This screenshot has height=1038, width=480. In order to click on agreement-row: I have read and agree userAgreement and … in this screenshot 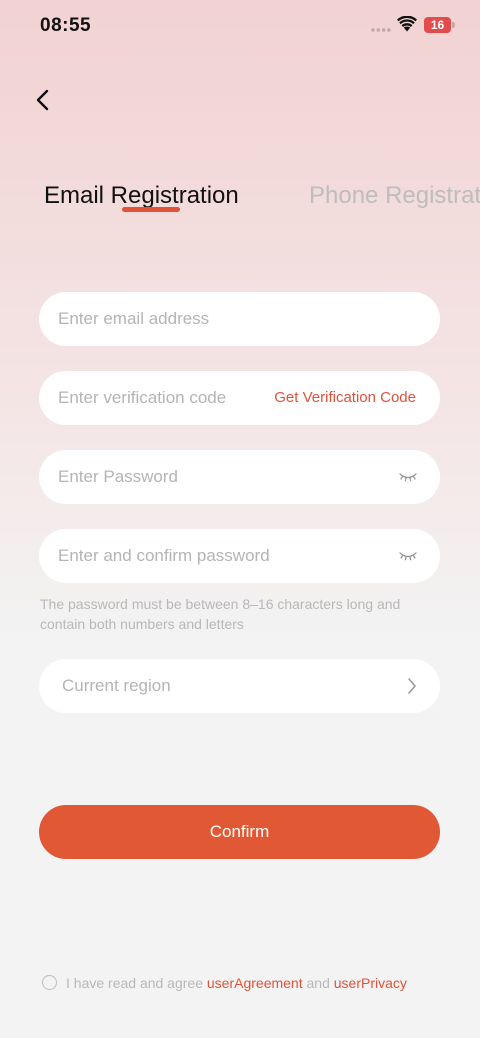, I will do `click(252, 984)`.